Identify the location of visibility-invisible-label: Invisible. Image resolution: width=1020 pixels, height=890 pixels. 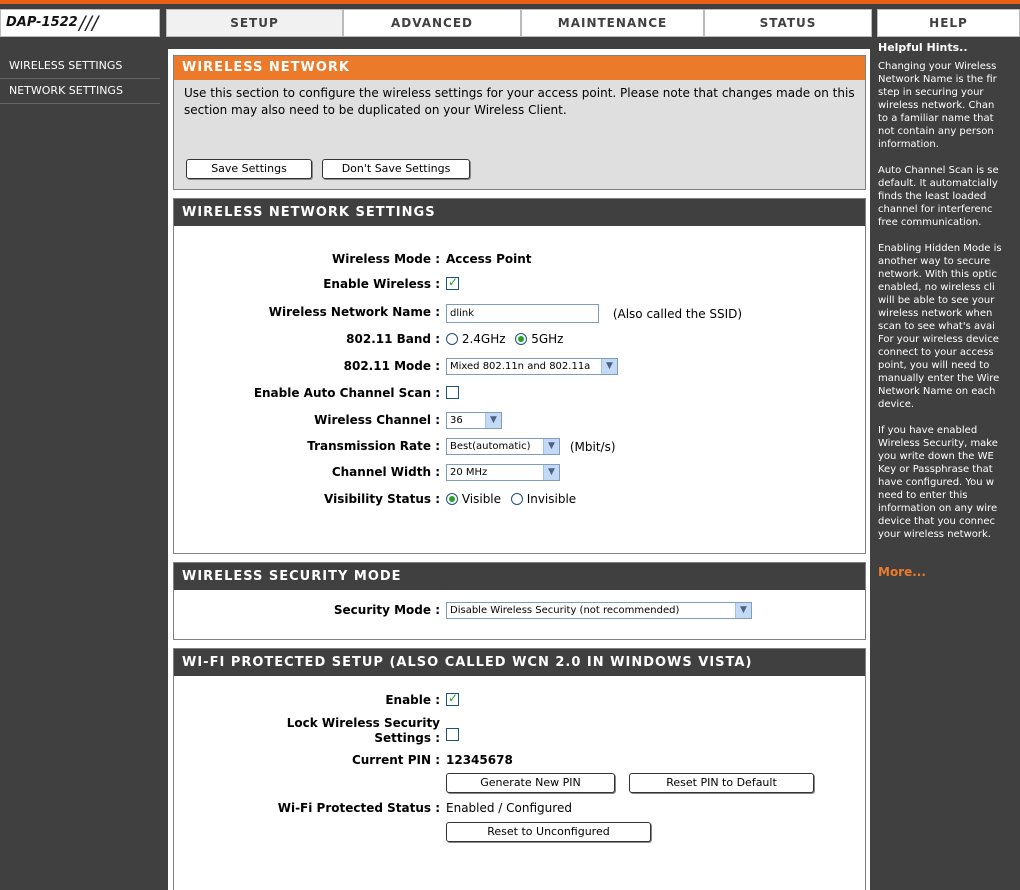
(551, 499).